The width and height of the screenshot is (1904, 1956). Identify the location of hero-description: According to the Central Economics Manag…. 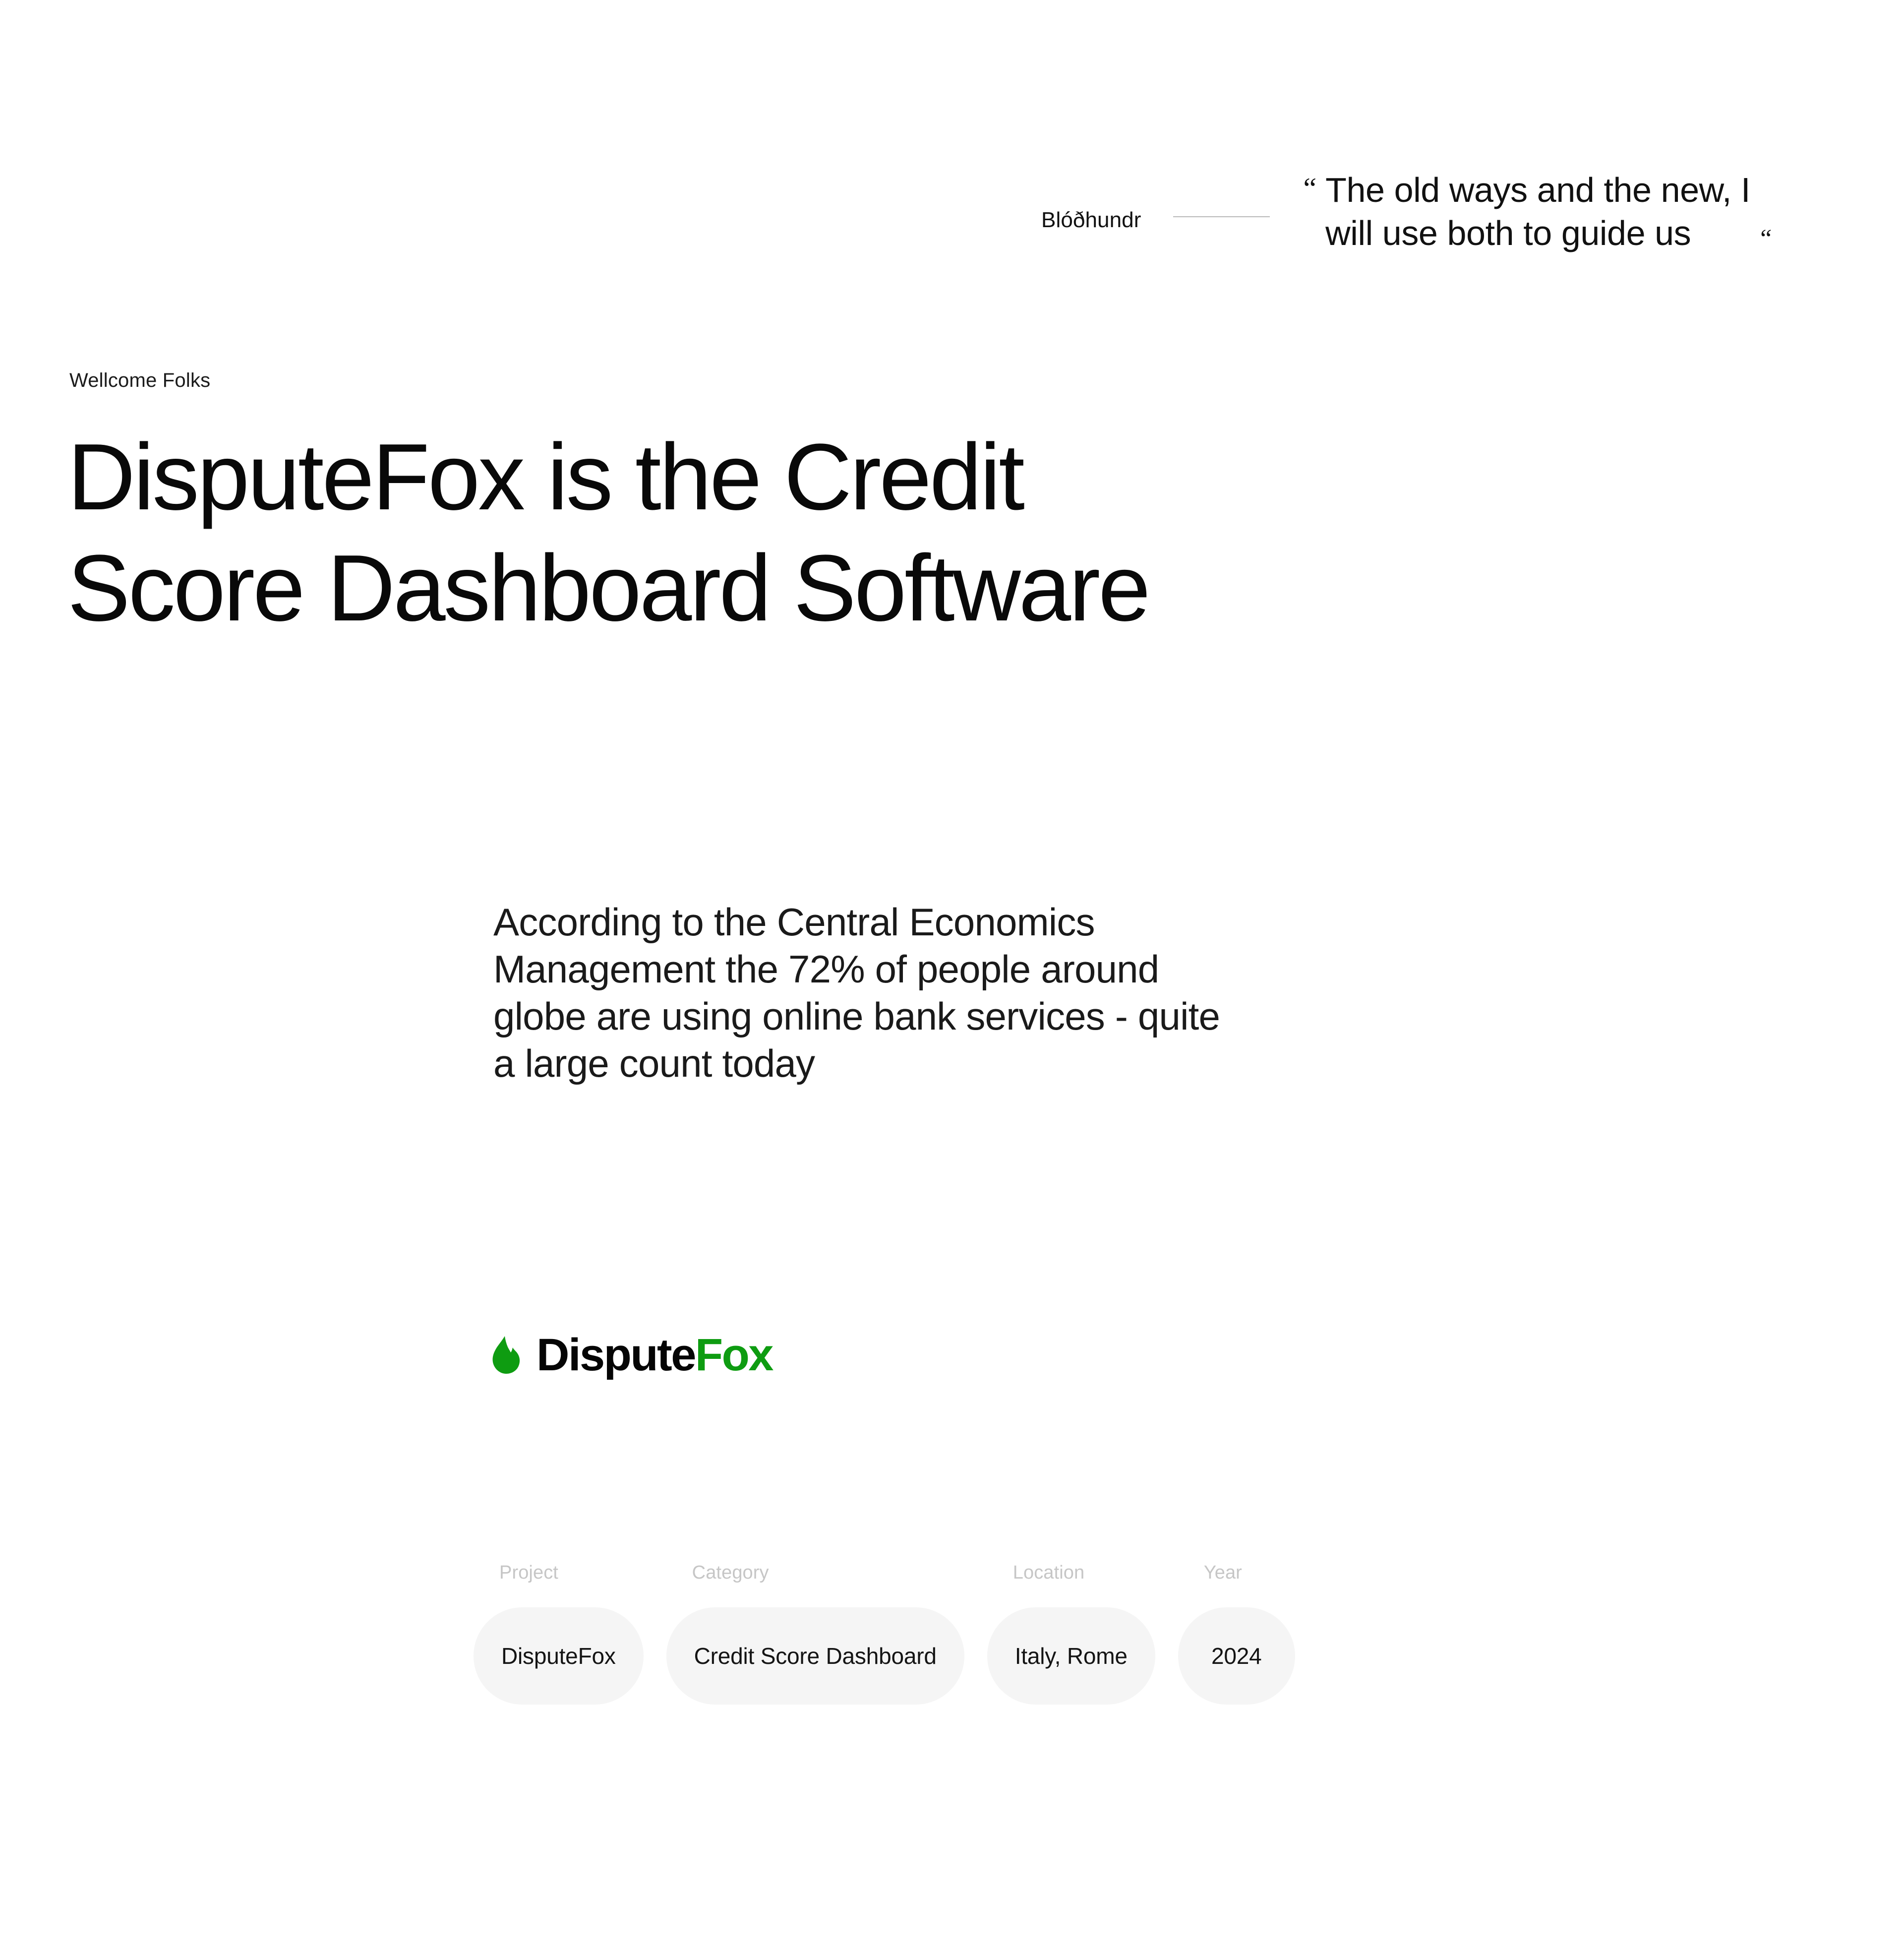
(856, 993).